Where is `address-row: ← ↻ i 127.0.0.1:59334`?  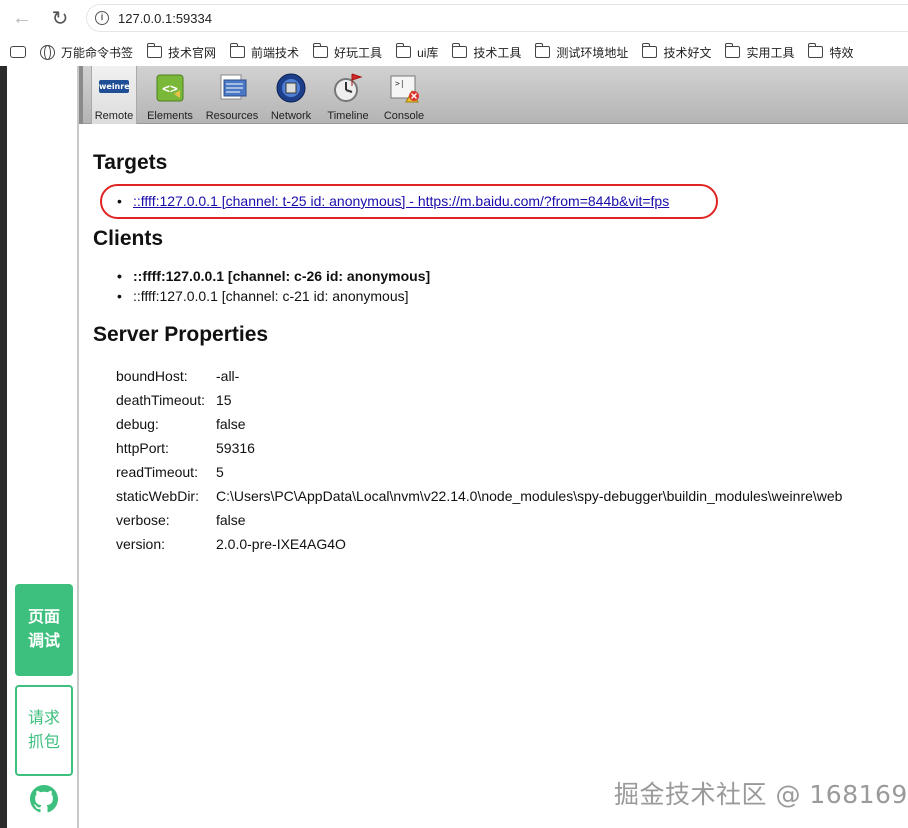 address-row: ← ↻ i 127.0.0.1:59334 is located at coordinates (454, 18).